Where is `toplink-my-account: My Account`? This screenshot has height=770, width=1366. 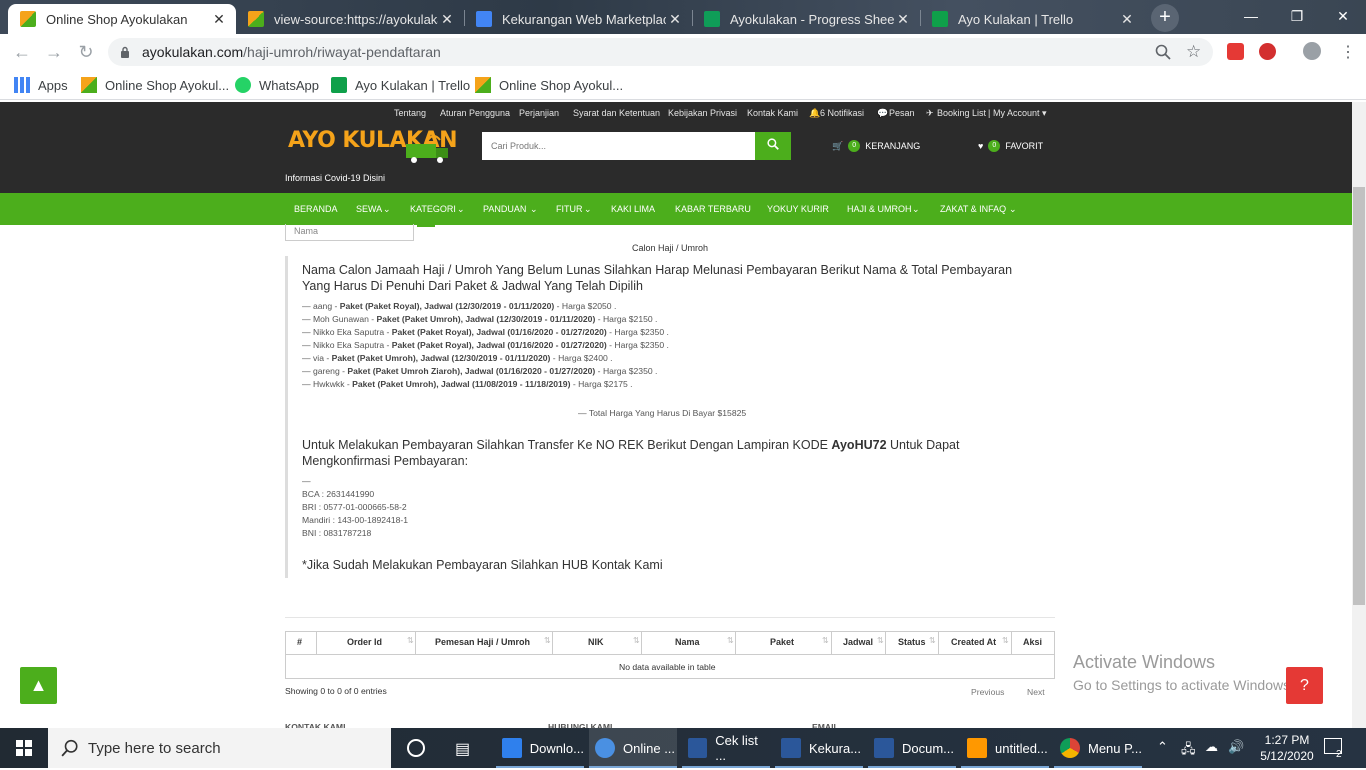 toplink-my-account: My Account is located at coordinates (1016, 113).